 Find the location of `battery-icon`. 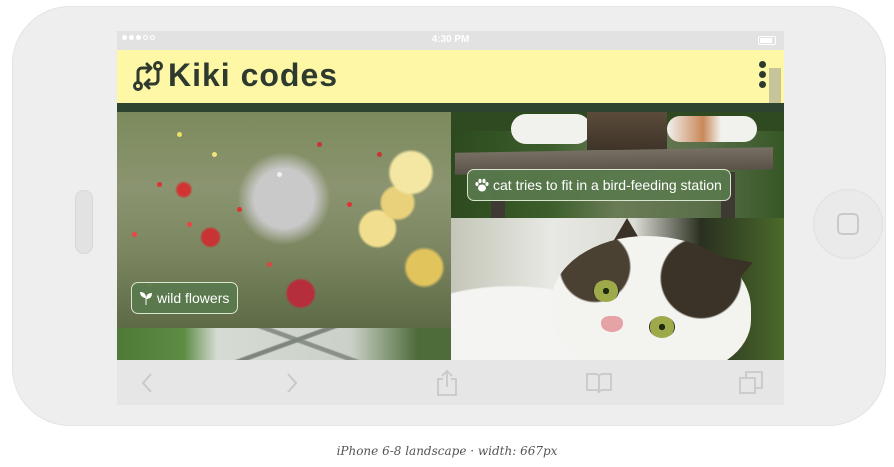

battery-icon is located at coordinates (767, 40).